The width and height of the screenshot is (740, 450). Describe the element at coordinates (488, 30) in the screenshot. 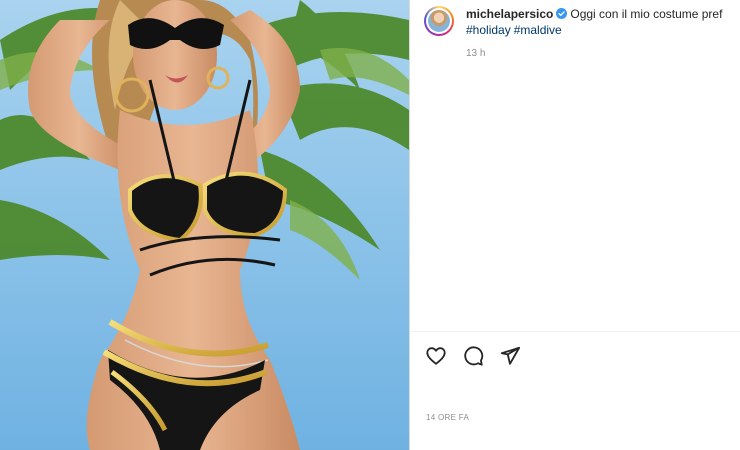

I see `hashtag-holiday: #holiday` at that location.